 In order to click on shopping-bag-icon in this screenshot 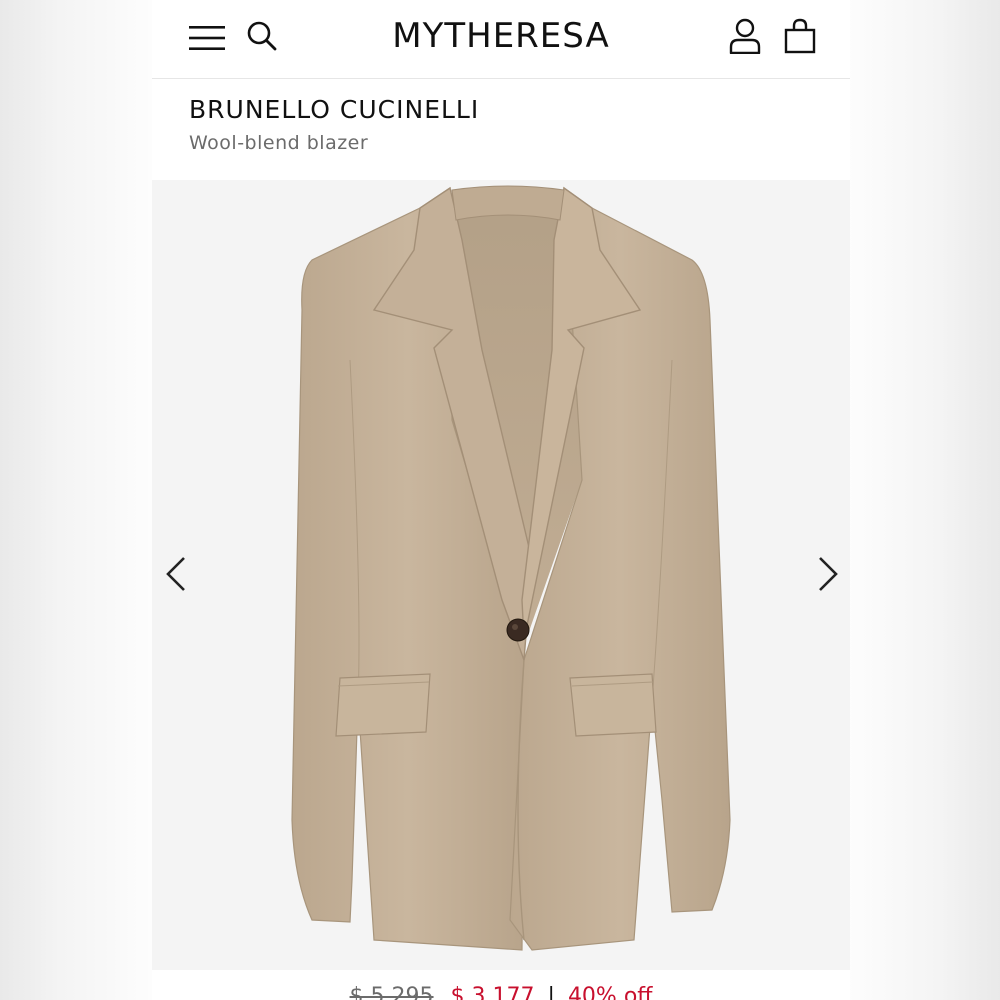, I will do `click(800, 36)`.